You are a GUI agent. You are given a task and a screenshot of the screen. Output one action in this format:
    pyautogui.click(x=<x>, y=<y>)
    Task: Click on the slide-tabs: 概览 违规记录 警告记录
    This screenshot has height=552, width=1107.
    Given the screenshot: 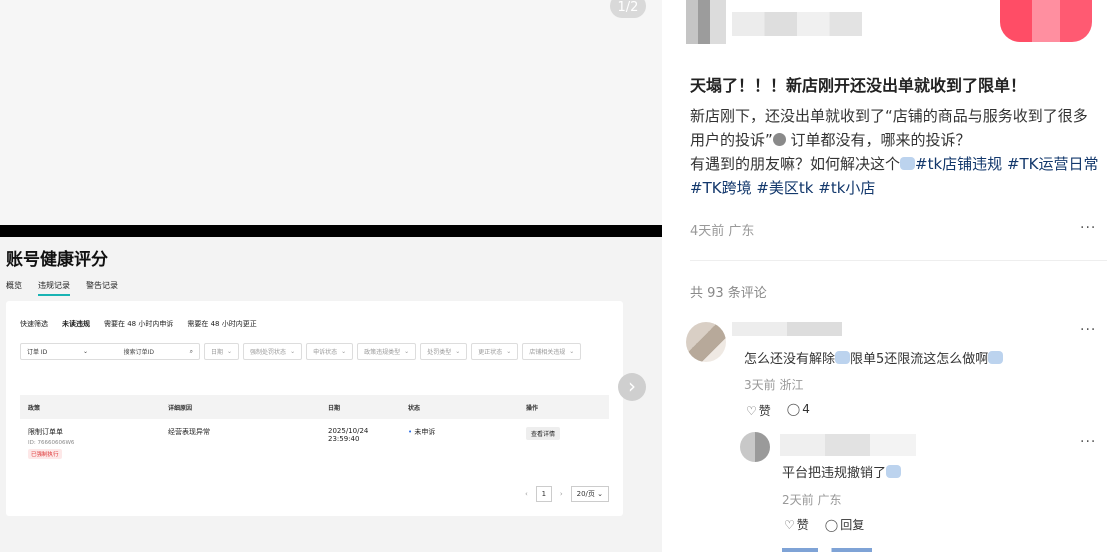 What is the action you would take?
    pyautogui.click(x=62, y=288)
    